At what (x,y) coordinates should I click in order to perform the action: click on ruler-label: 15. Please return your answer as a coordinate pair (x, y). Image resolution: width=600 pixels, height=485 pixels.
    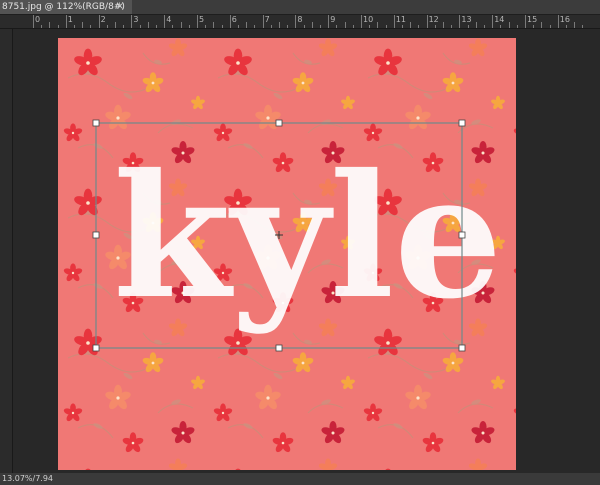
    Looking at the image, I should click on (532, 19).